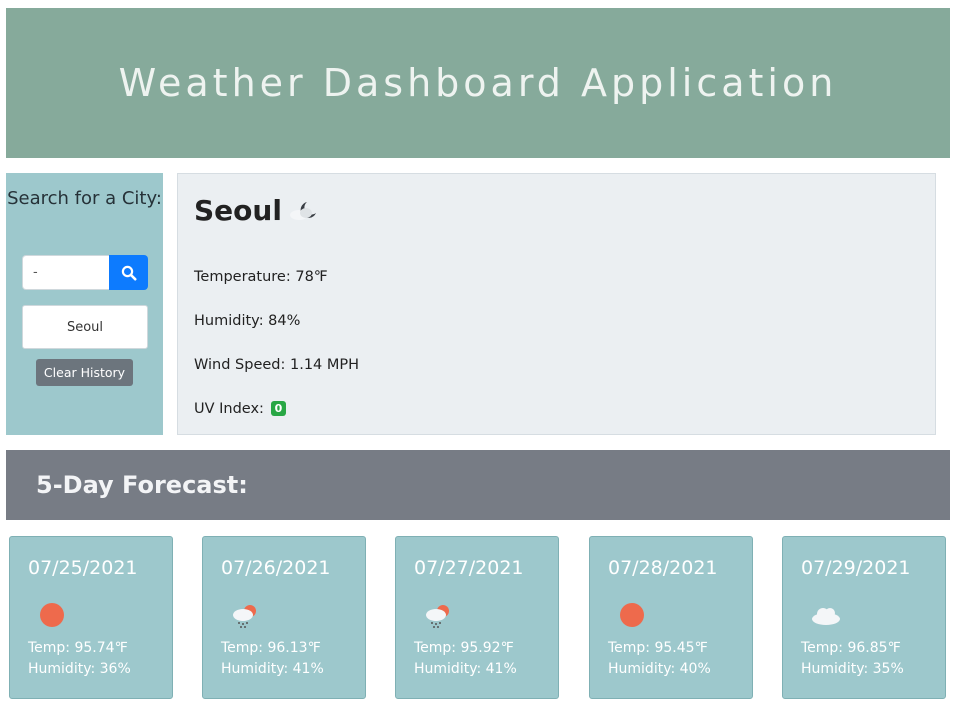 The width and height of the screenshot is (956, 716). Describe the element at coordinates (271, 648) in the screenshot. I see `forecast-temp: Temp: 96.13℉` at that location.